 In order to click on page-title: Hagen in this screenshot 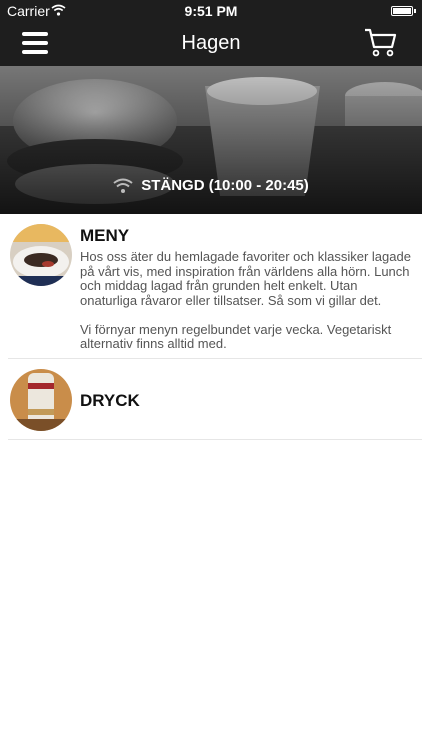, I will do `click(211, 43)`.